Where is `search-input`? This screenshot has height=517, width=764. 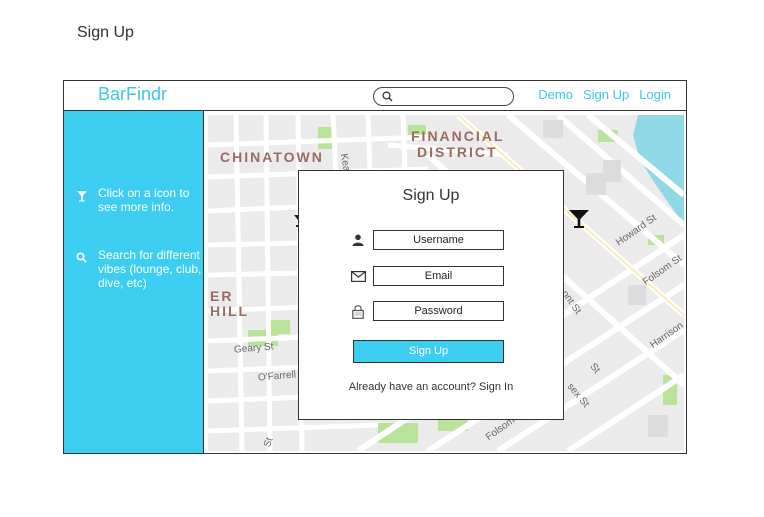
search-input is located at coordinates (451, 96).